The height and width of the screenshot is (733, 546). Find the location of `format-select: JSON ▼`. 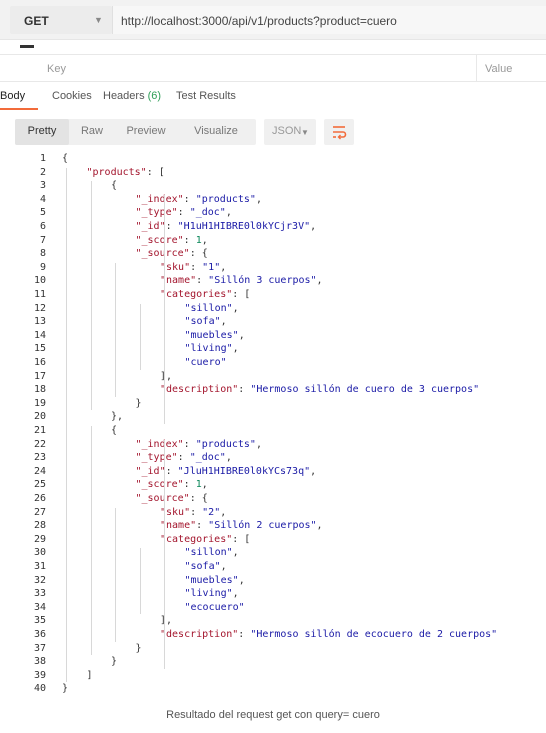

format-select: JSON ▼ is located at coordinates (290, 132).